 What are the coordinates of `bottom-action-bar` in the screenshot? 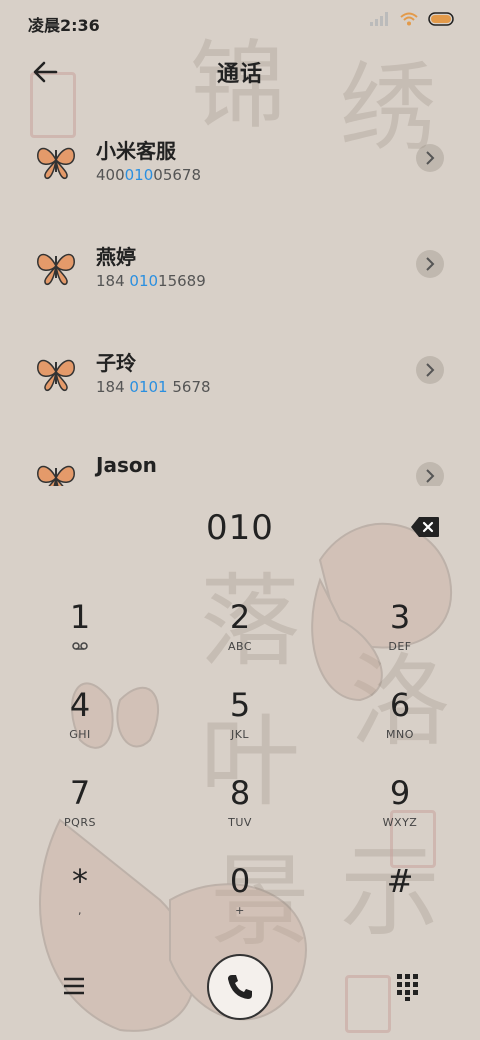 It's located at (240, 990).